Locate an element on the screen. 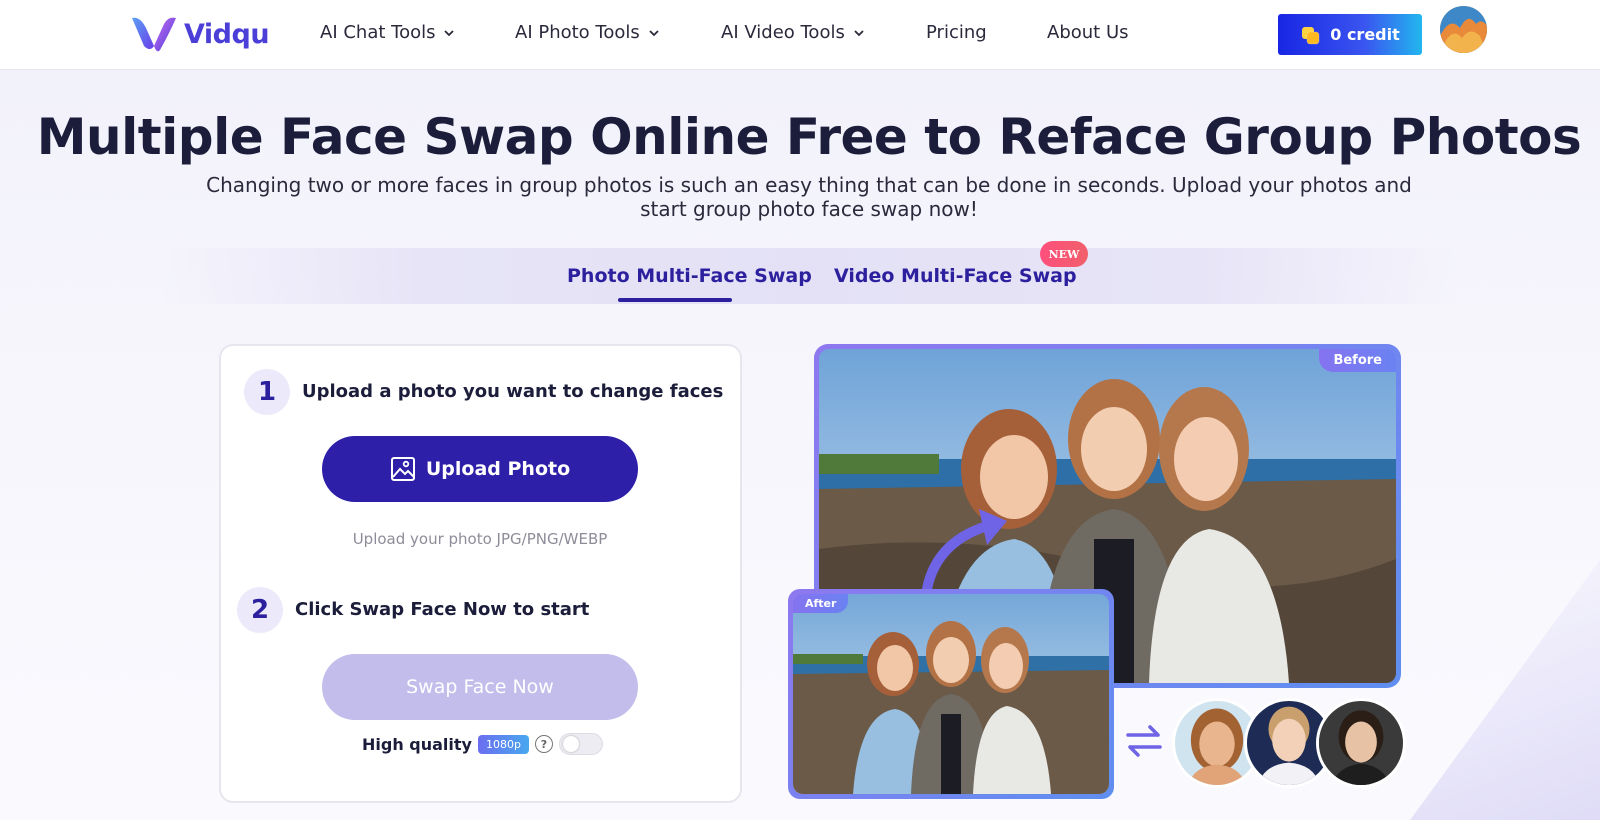 The width and height of the screenshot is (1600, 820). nav-label: About Us is located at coordinates (1088, 32).